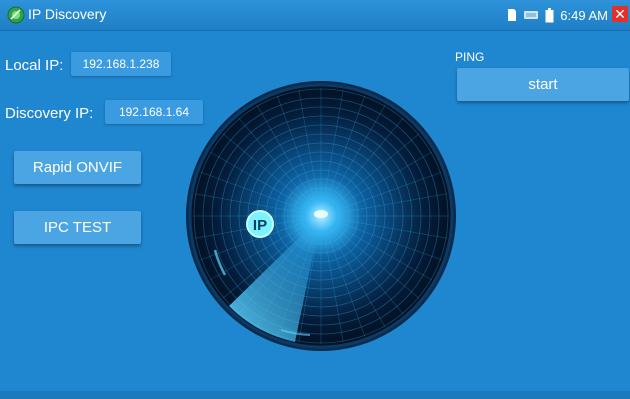 This screenshot has width=630, height=399. I want to click on ip-badge-label: IP, so click(260, 225).